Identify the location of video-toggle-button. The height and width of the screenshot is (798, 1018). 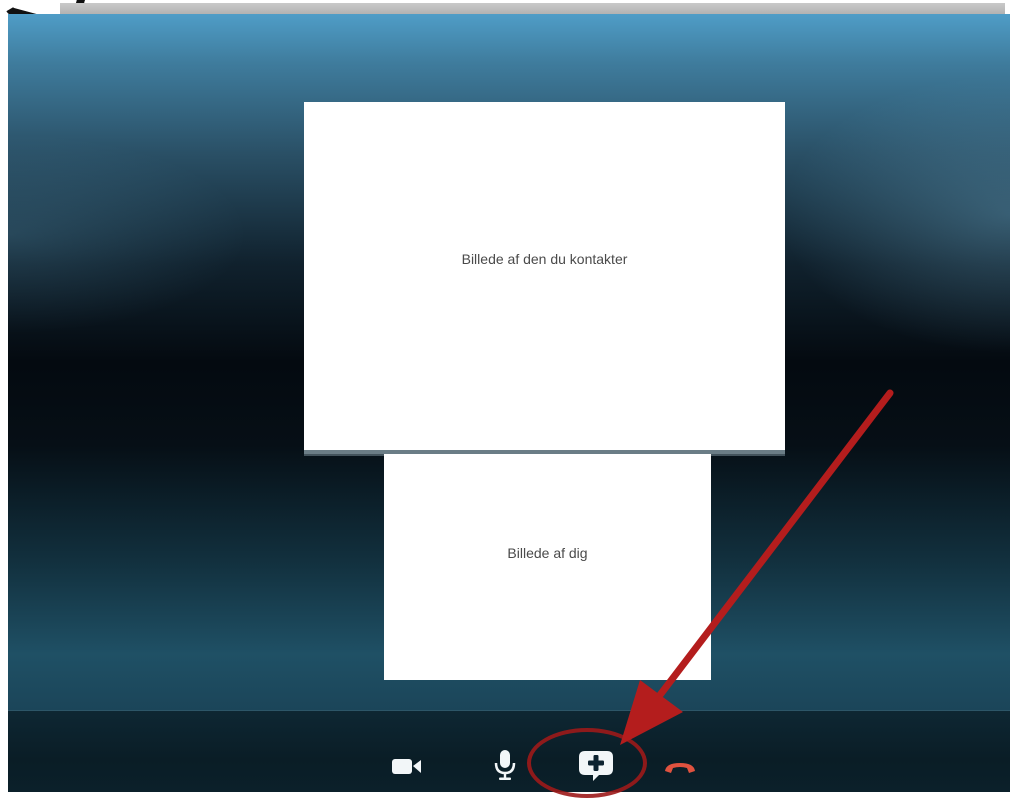
(408, 766).